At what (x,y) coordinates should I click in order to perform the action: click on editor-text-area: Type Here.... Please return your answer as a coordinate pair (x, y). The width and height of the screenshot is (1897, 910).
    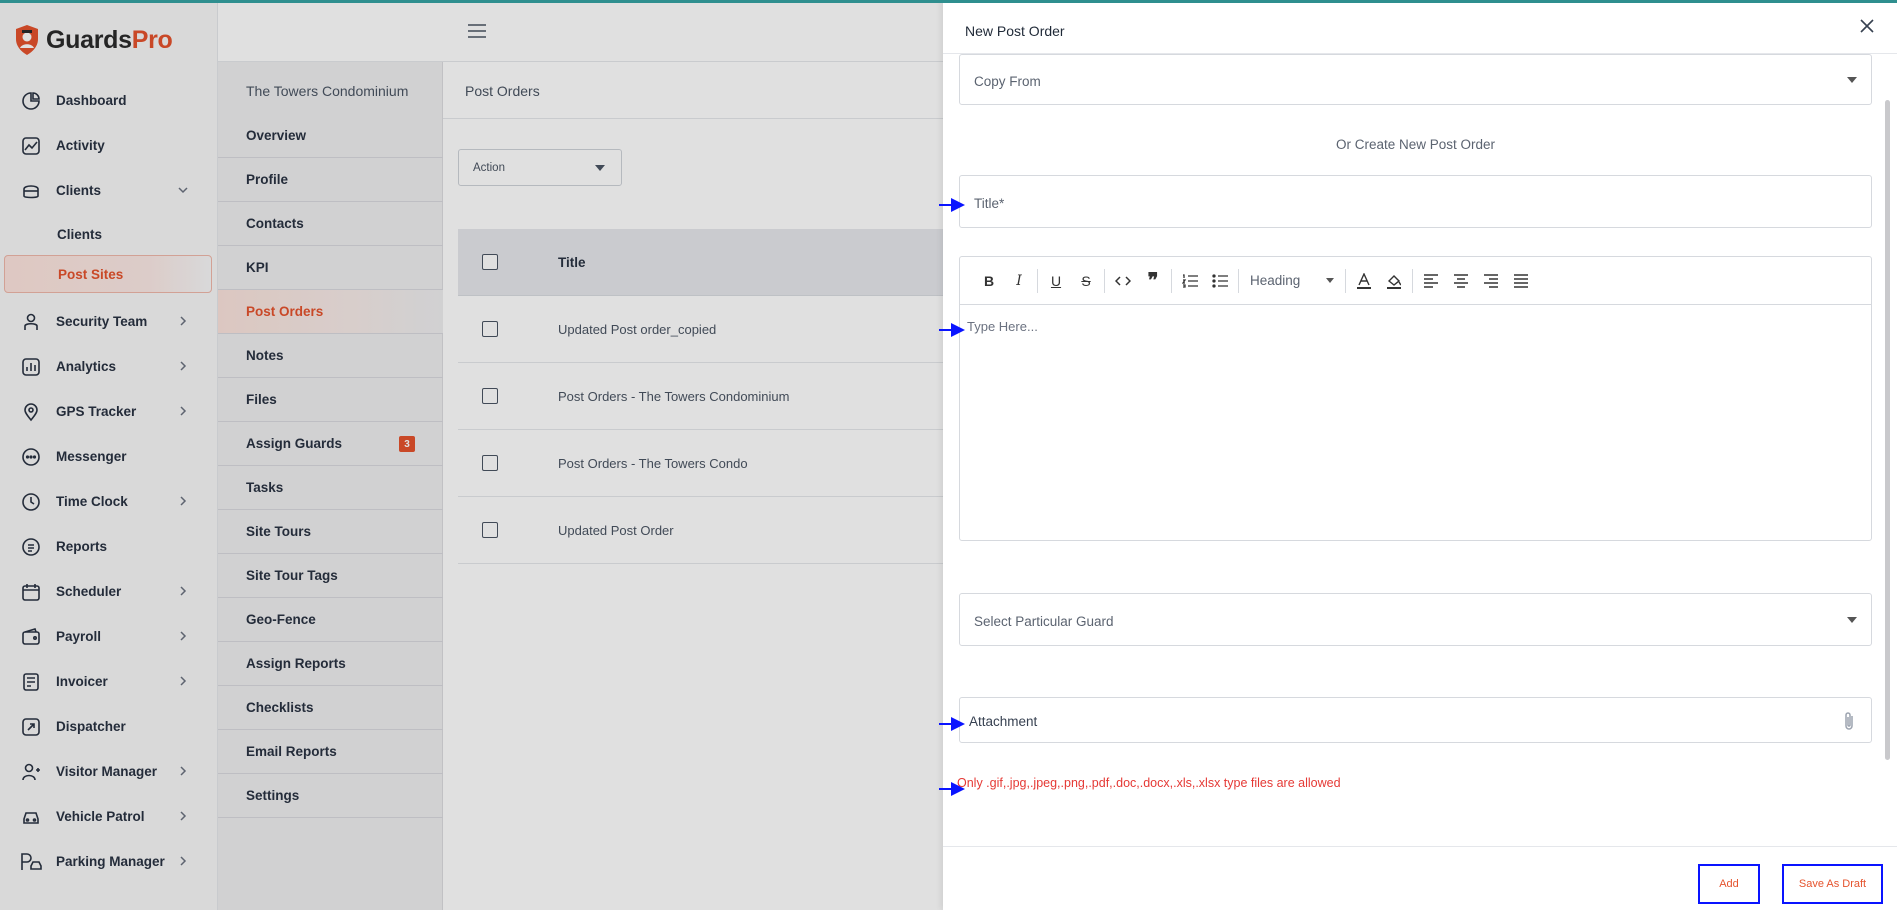
    Looking at the image, I should click on (1415, 326).